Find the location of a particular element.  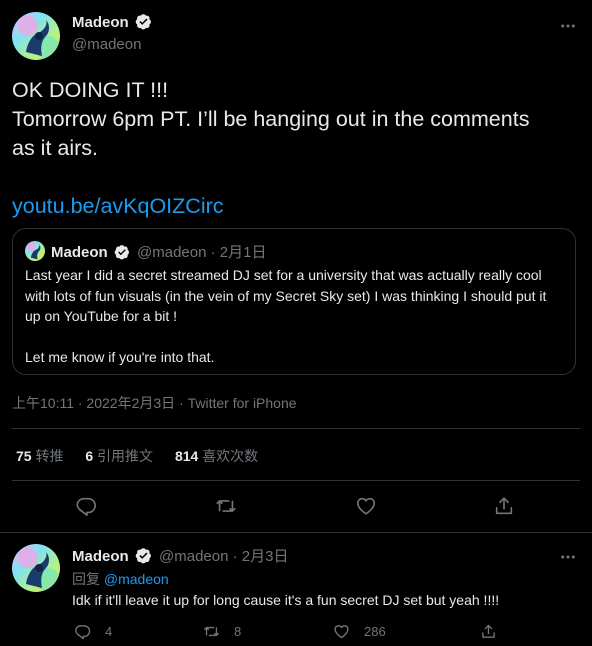

tweet-text-line: as it airs. is located at coordinates (55, 148).